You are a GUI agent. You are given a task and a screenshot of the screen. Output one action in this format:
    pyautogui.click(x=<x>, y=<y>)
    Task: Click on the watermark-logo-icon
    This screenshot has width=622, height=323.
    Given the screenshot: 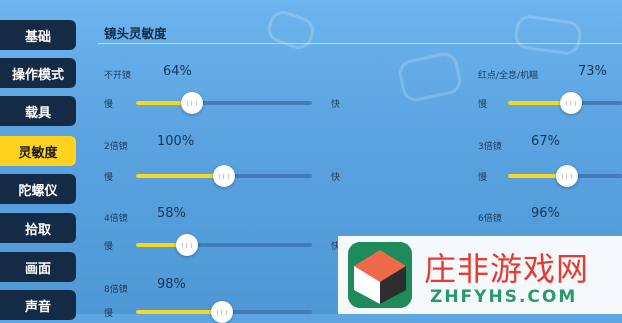 What is the action you would take?
    pyautogui.click(x=380, y=275)
    